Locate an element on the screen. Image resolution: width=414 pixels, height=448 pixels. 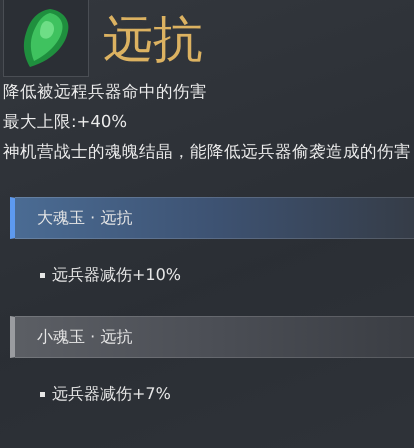
tier-header: 大魂玉 · 远抗 is located at coordinates (212, 218).